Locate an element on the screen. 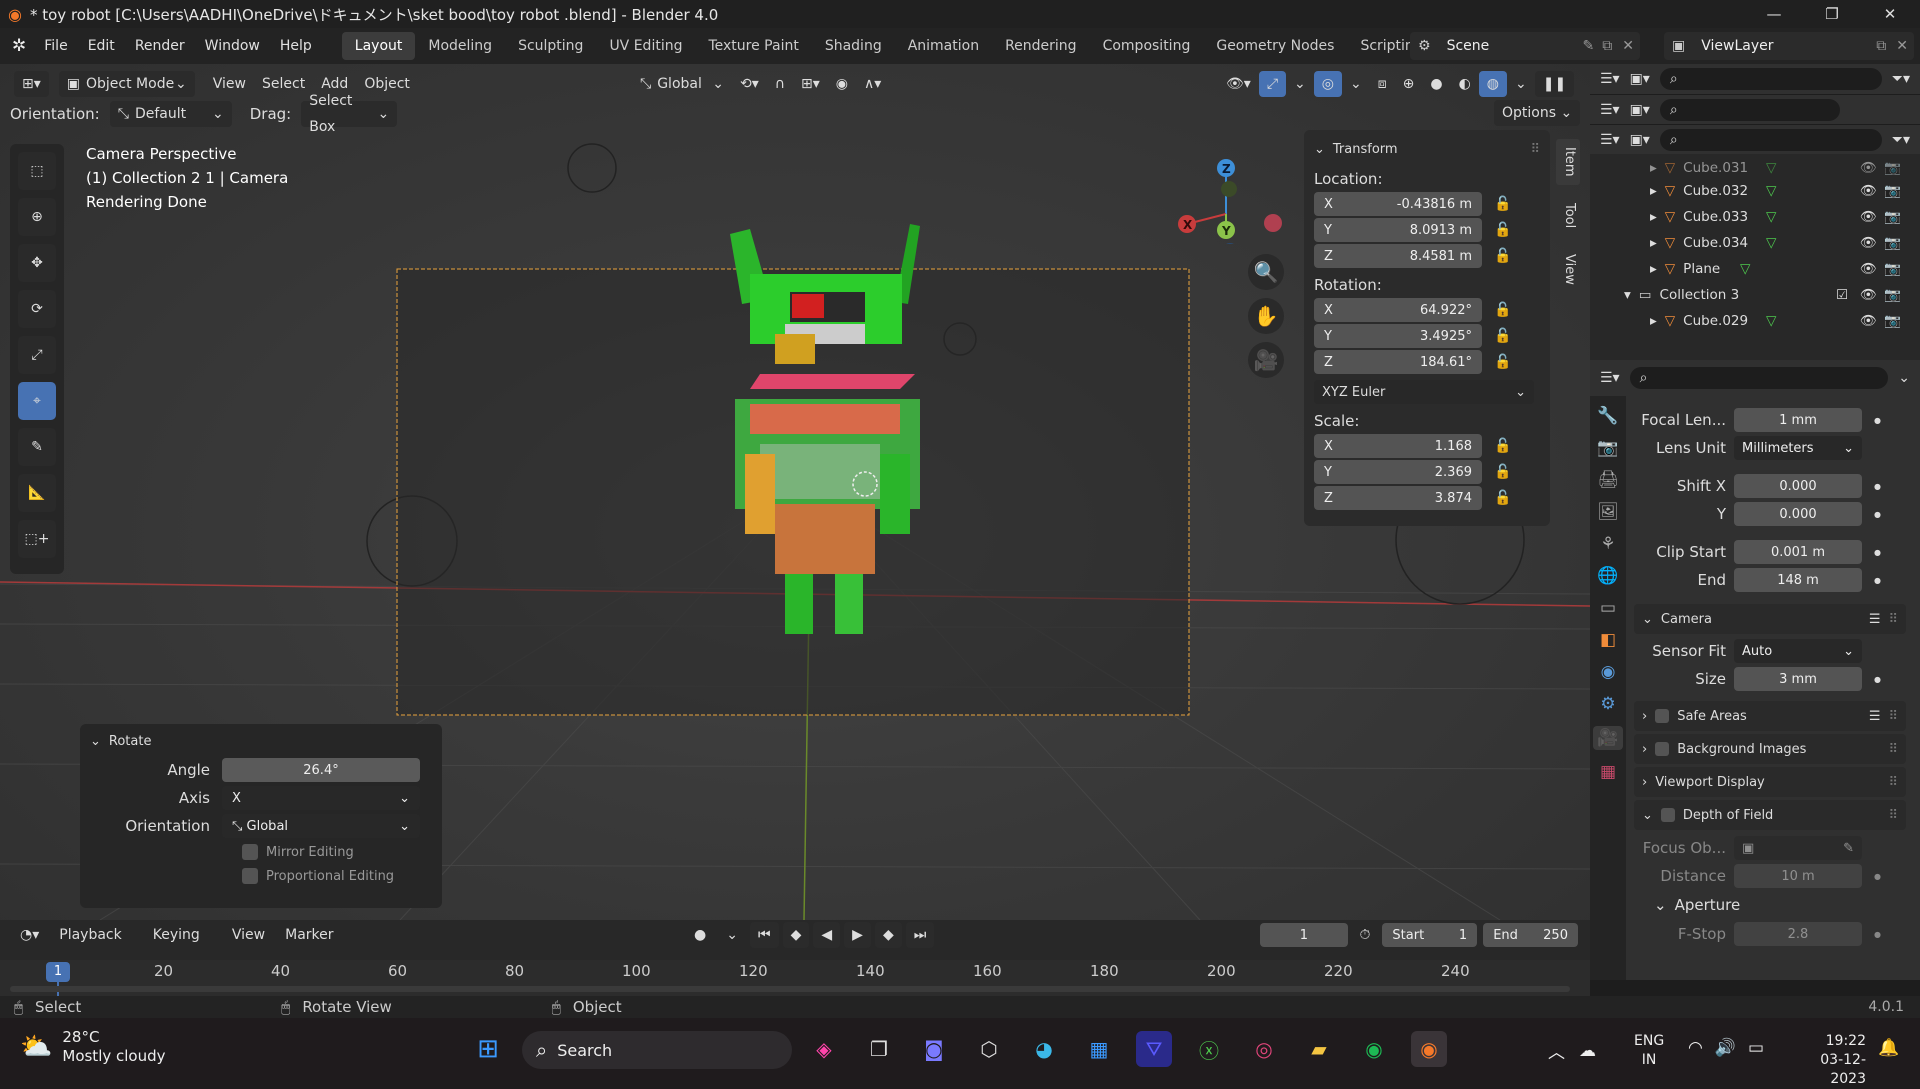 The image size is (1920, 1089). camera-view-icon: 🎥 is located at coordinates (1266, 360).